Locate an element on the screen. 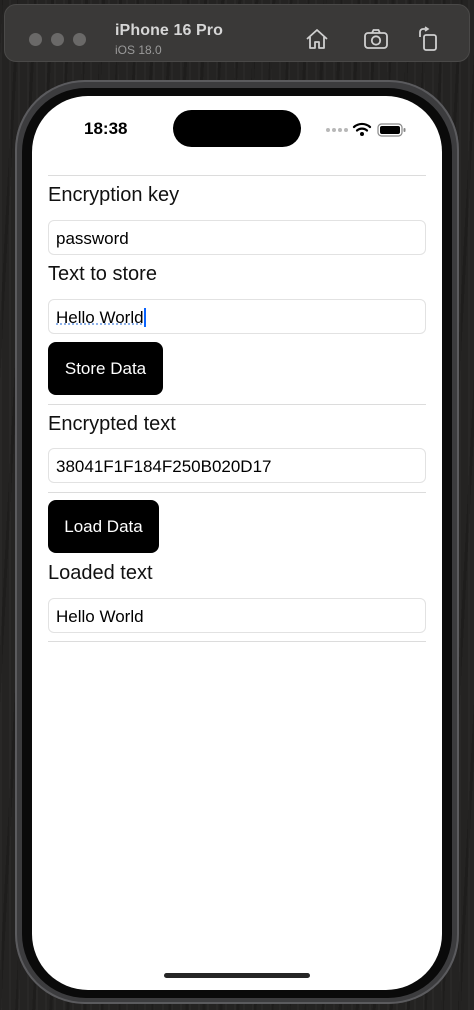 This screenshot has height=1010, width=474. home-icon is located at coordinates (317, 39).